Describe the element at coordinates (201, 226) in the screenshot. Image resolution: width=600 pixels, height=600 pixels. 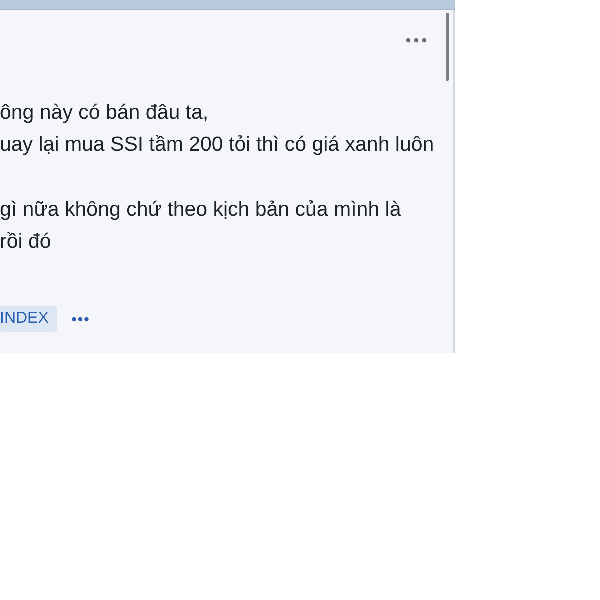
I see `post-text: gì nữa không chứ theo kịch bản của mình là rồi đó` at that location.